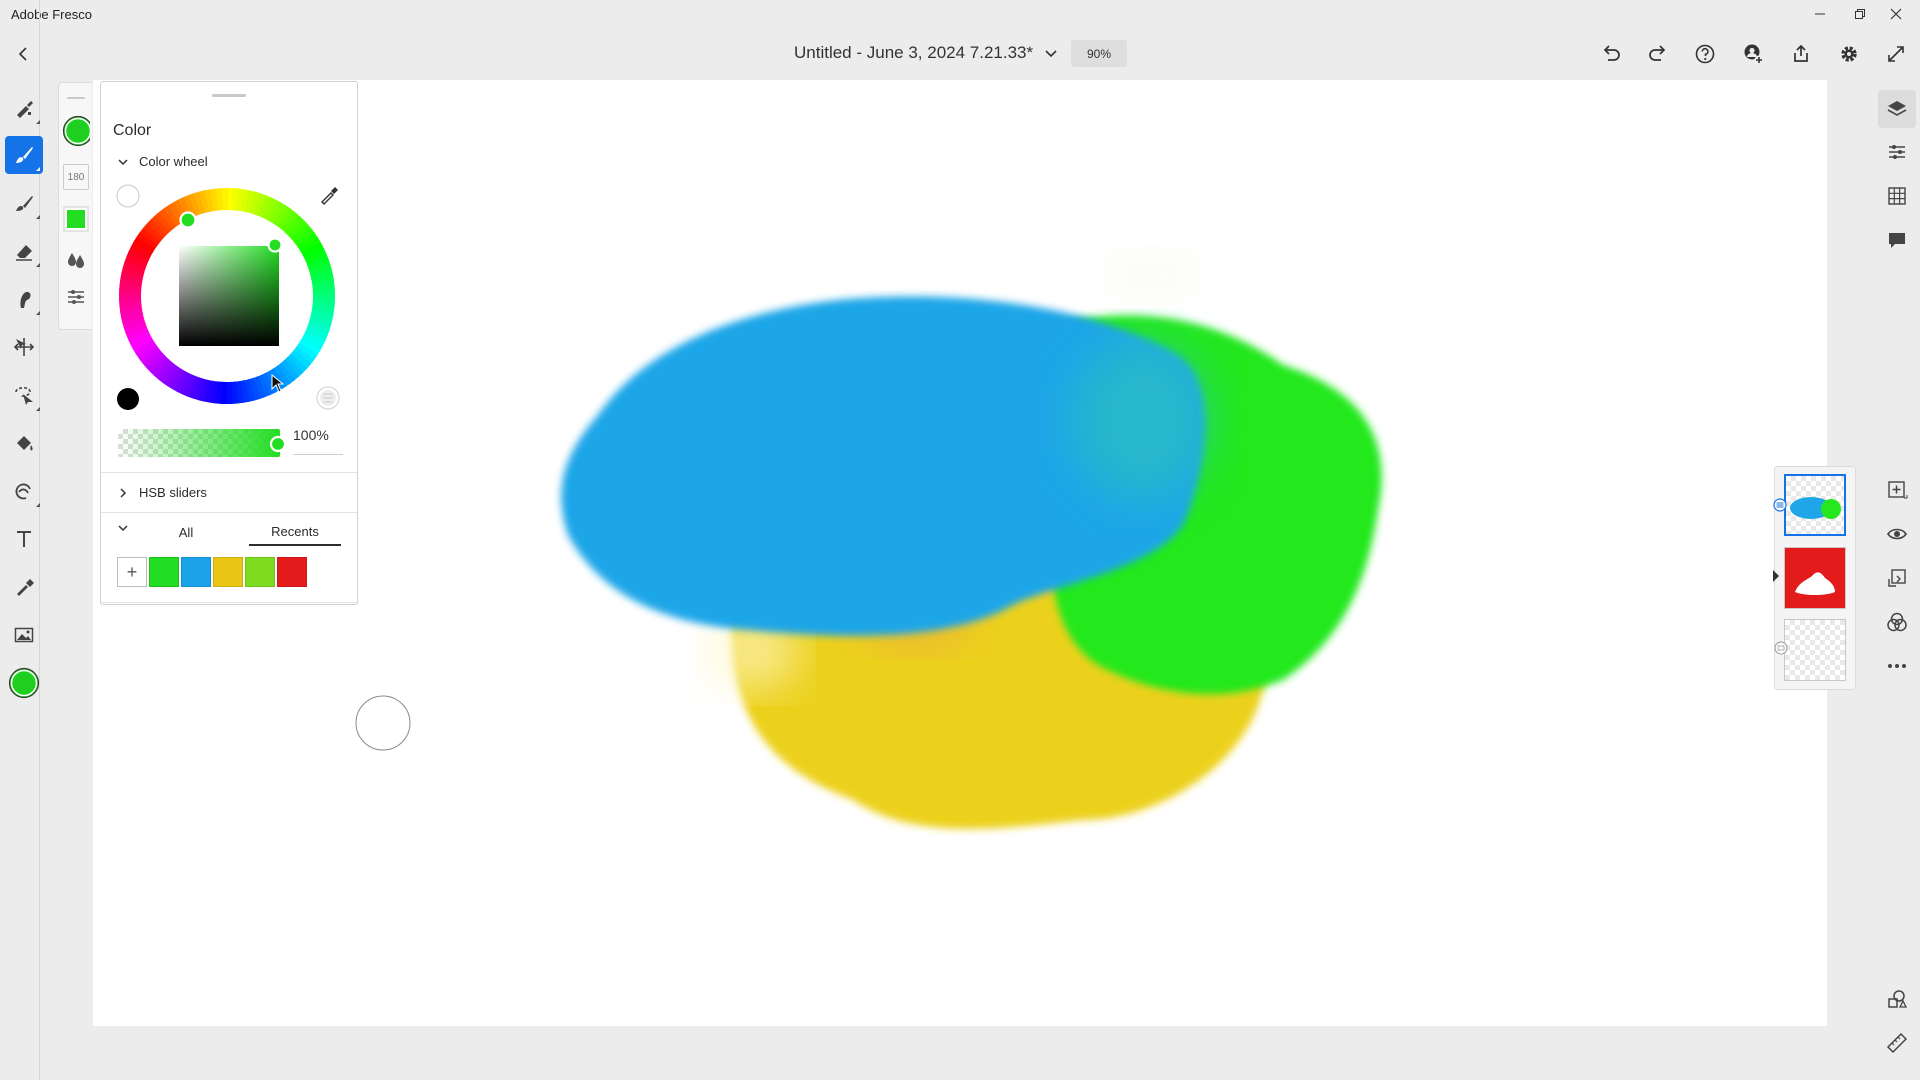 The width and height of the screenshot is (1920, 1080). I want to click on black-preset, so click(128, 399).